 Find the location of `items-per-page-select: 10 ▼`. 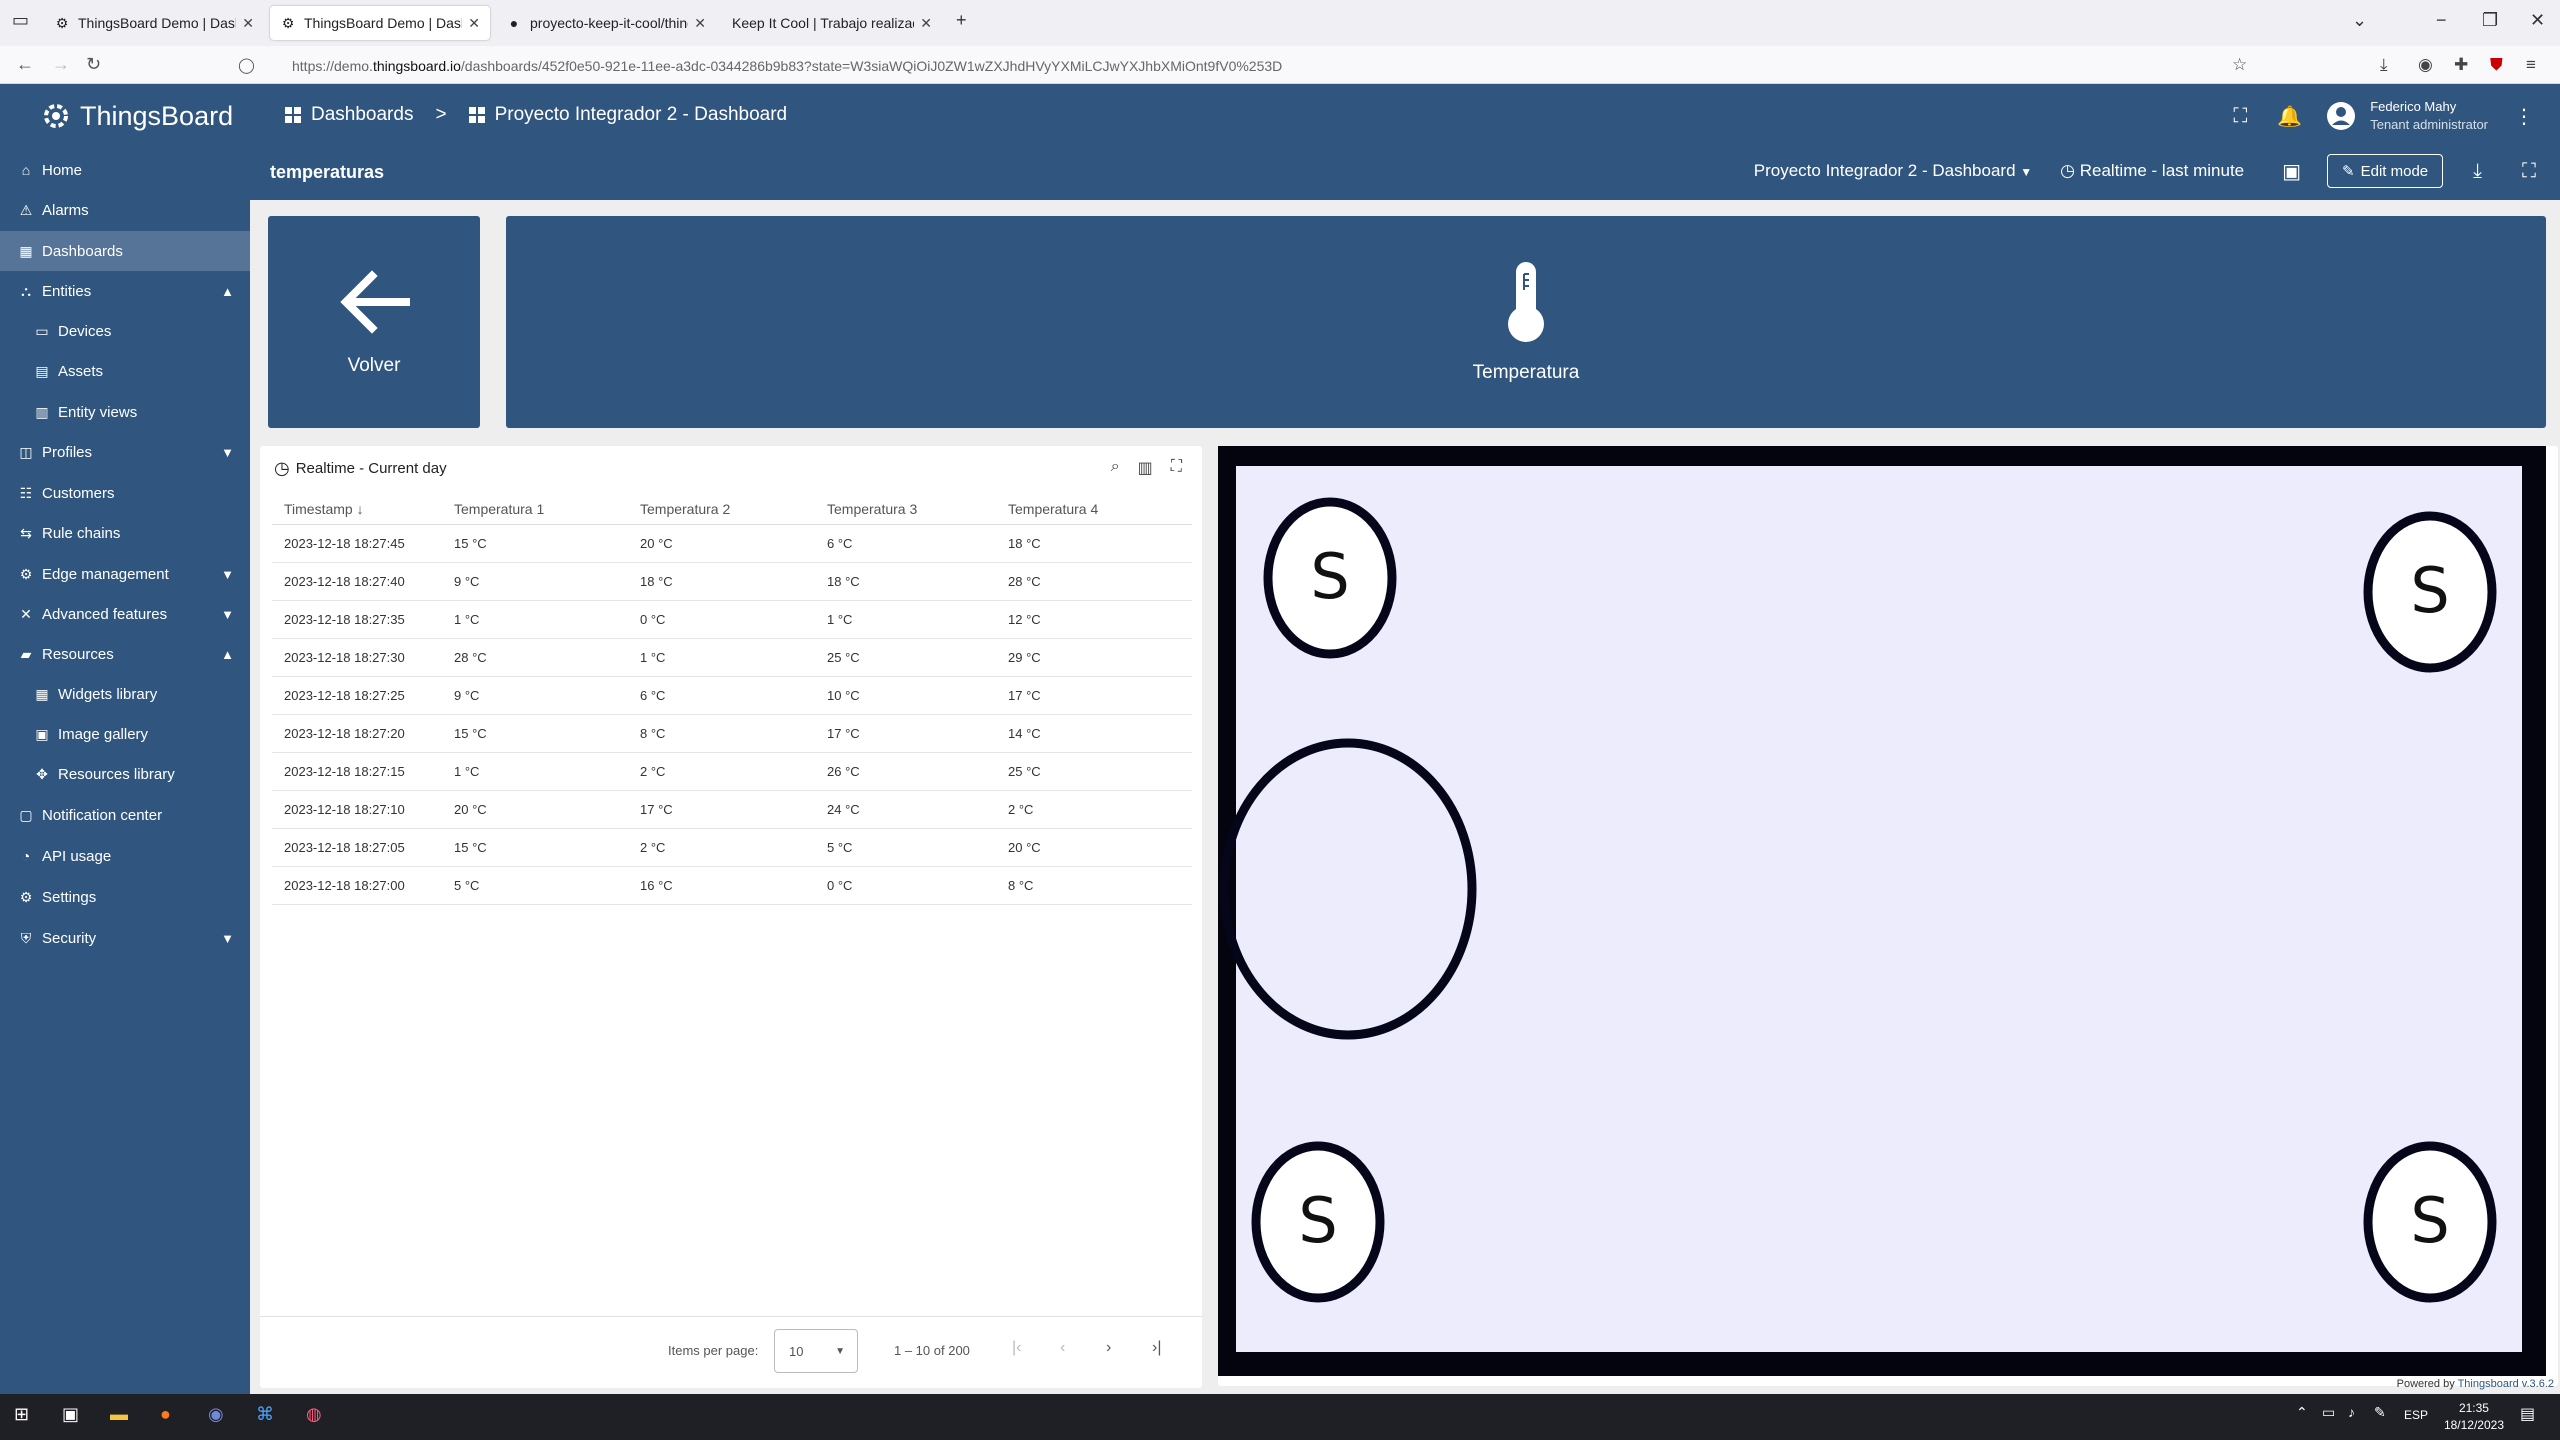

items-per-page-select: 10 ▼ is located at coordinates (816, 1351).